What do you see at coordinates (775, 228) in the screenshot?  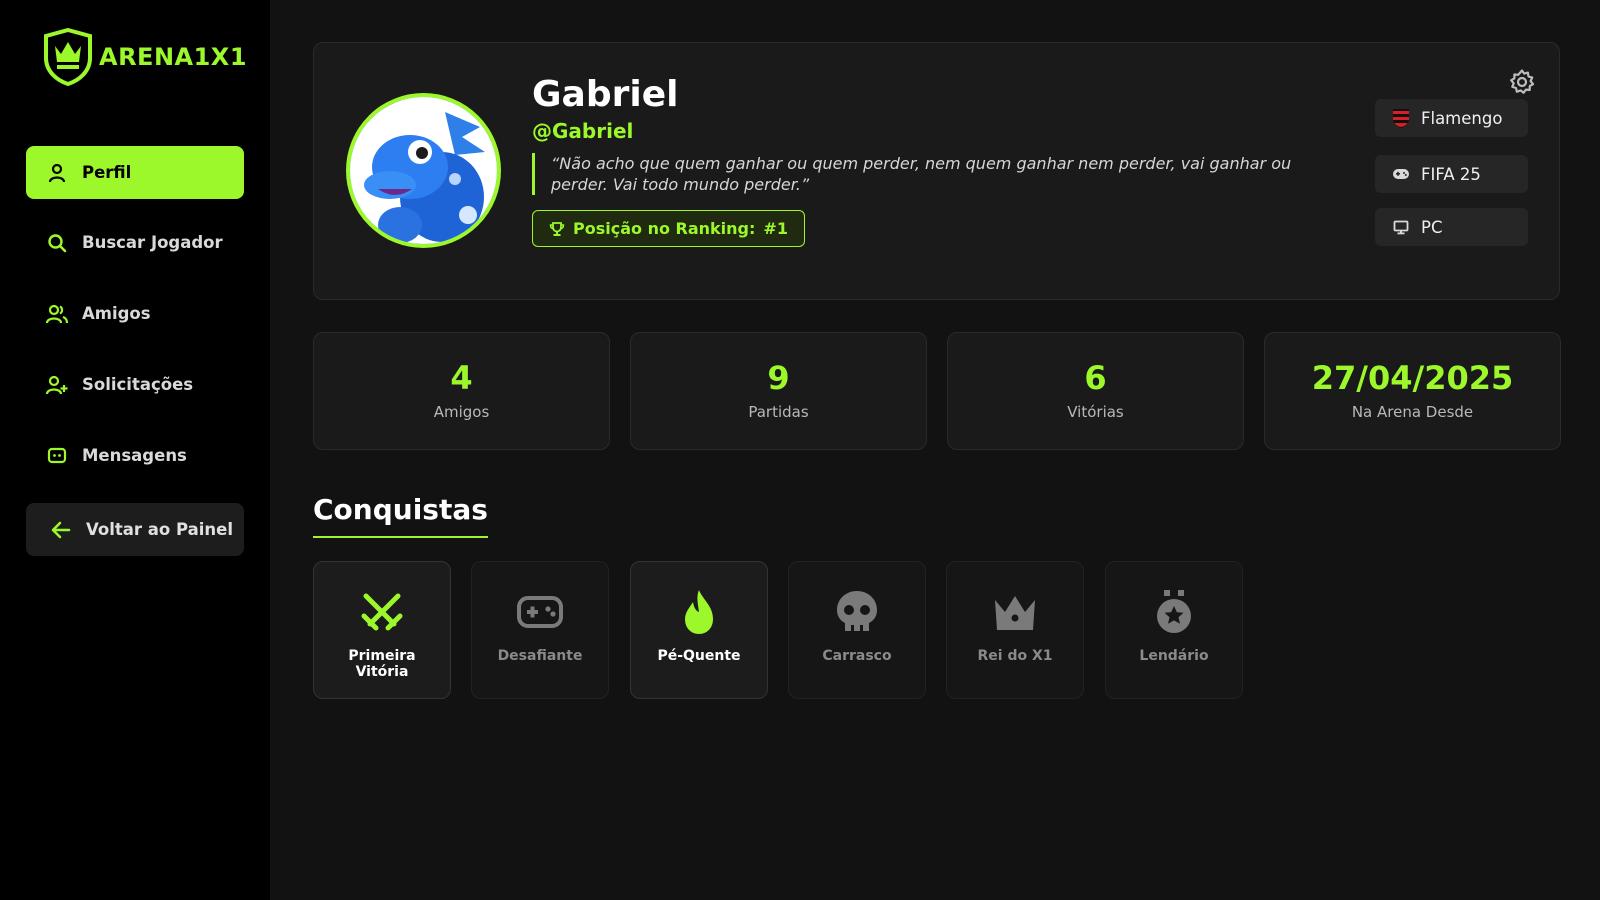 I see `ranking-value: #1` at bounding box center [775, 228].